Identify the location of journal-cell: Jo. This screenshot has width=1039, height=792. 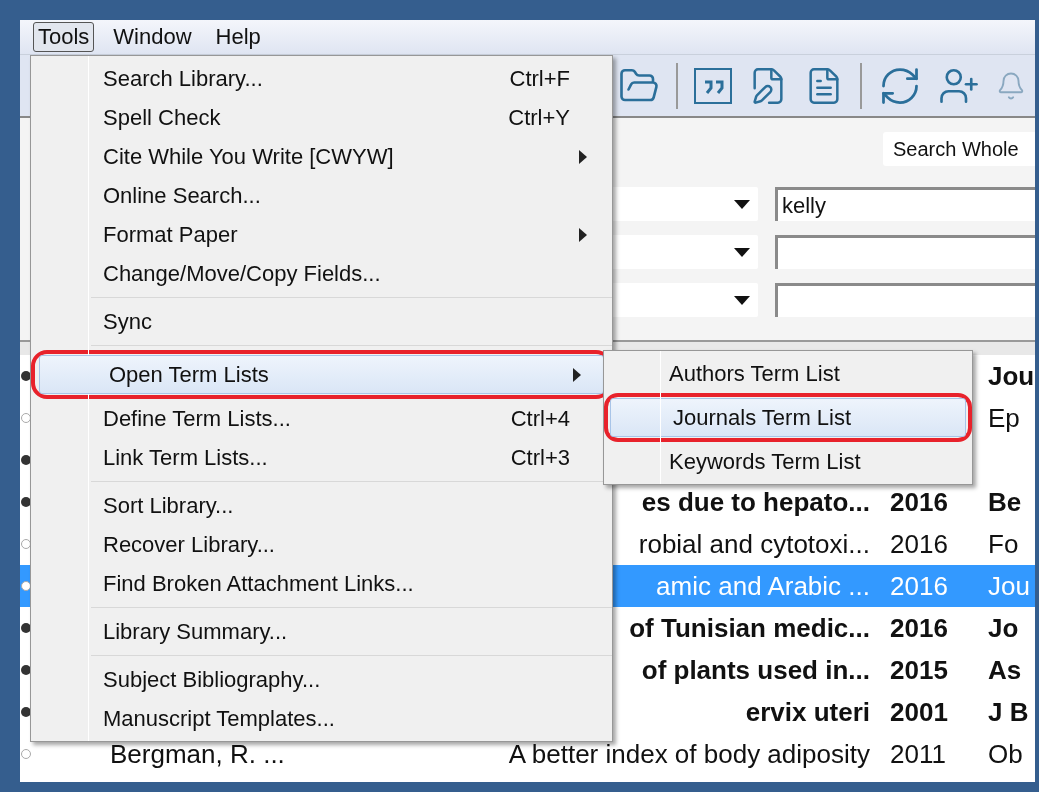
(1003, 627).